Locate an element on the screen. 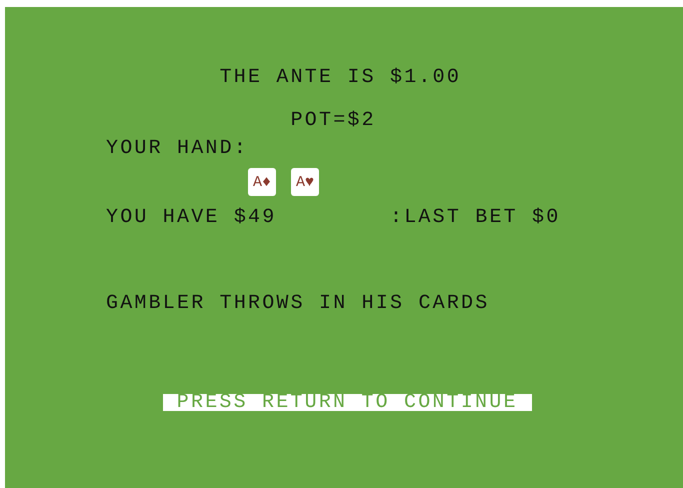 The width and height of the screenshot is (683, 488). last-bet-text: :LAST BET $0 is located at coordinates (475, 217).